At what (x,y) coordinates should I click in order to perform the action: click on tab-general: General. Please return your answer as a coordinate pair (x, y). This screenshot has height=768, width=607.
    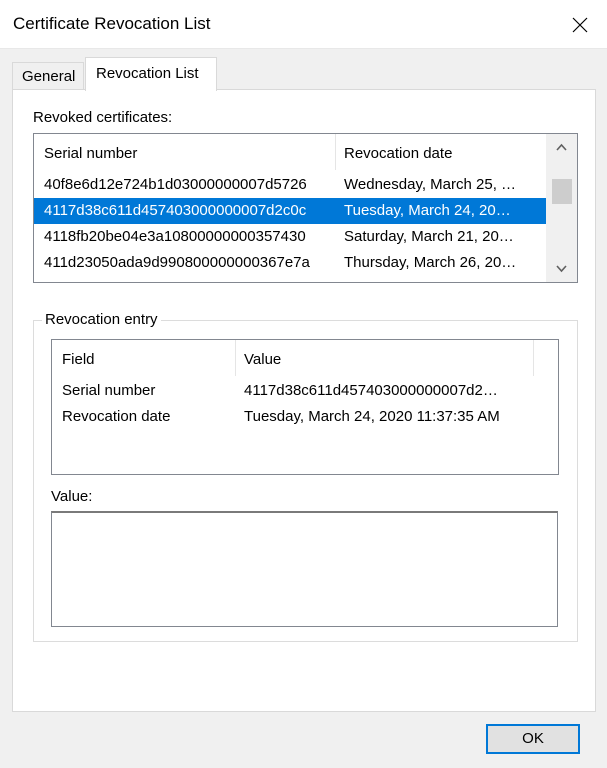
    Looking at the image, I should click on (48, 76).